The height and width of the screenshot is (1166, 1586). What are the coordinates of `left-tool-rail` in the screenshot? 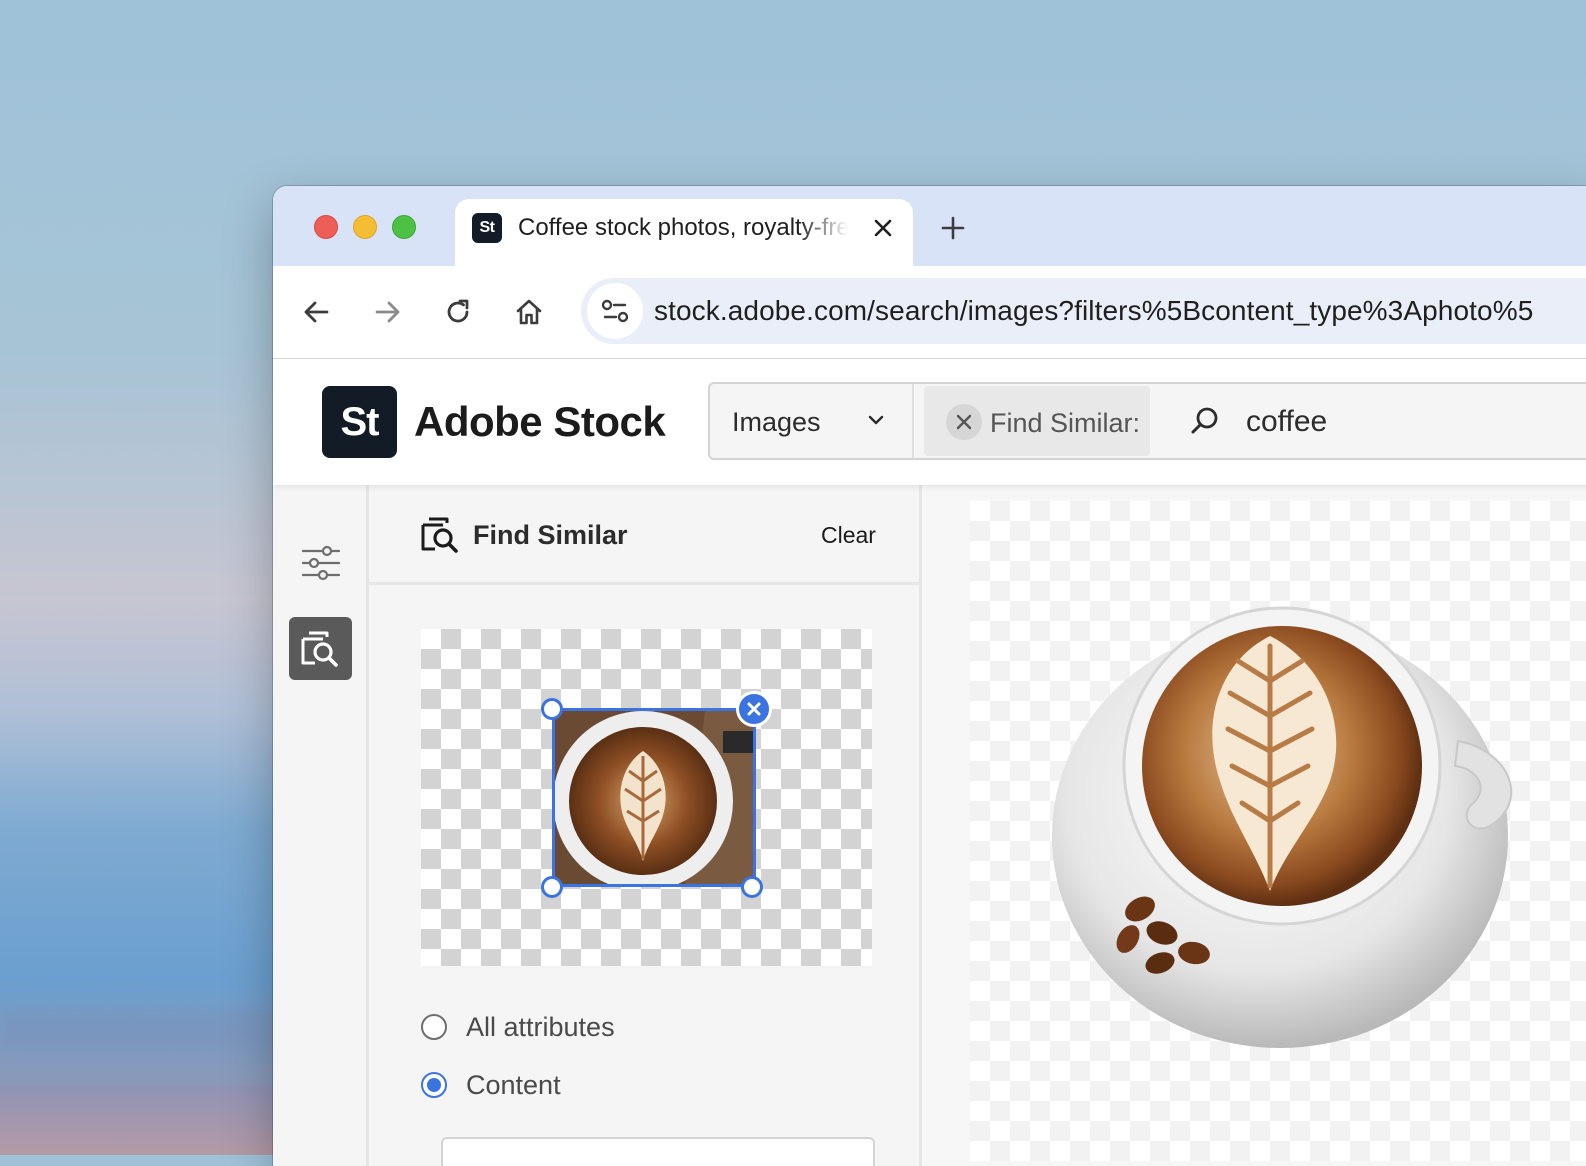 It's located at (321, 825).